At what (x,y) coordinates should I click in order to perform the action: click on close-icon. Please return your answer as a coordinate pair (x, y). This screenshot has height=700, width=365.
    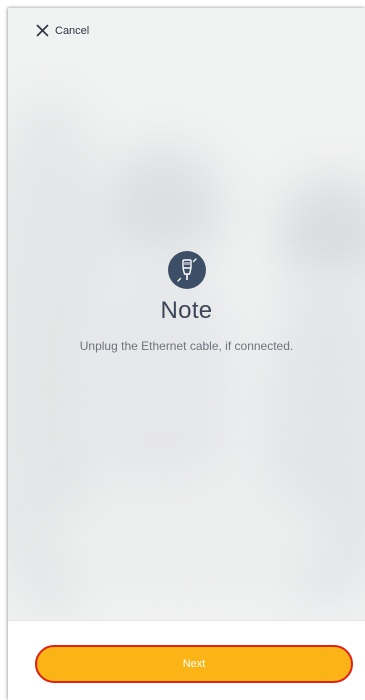
    Looking at the image, I should click on (42, 30).